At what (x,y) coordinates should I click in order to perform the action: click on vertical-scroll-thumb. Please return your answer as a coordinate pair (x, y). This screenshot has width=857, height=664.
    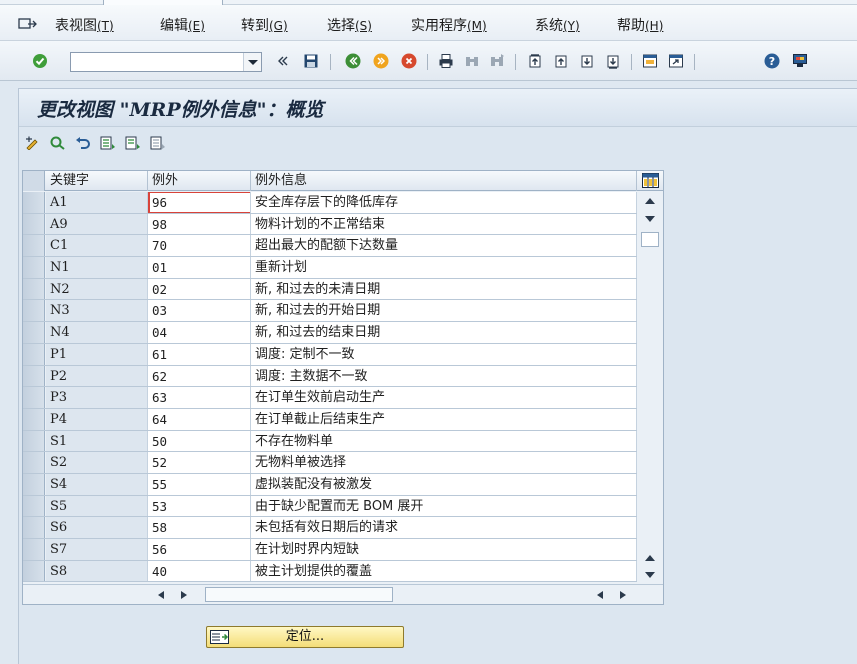
    Looking at the image, I should click on (650, 239).